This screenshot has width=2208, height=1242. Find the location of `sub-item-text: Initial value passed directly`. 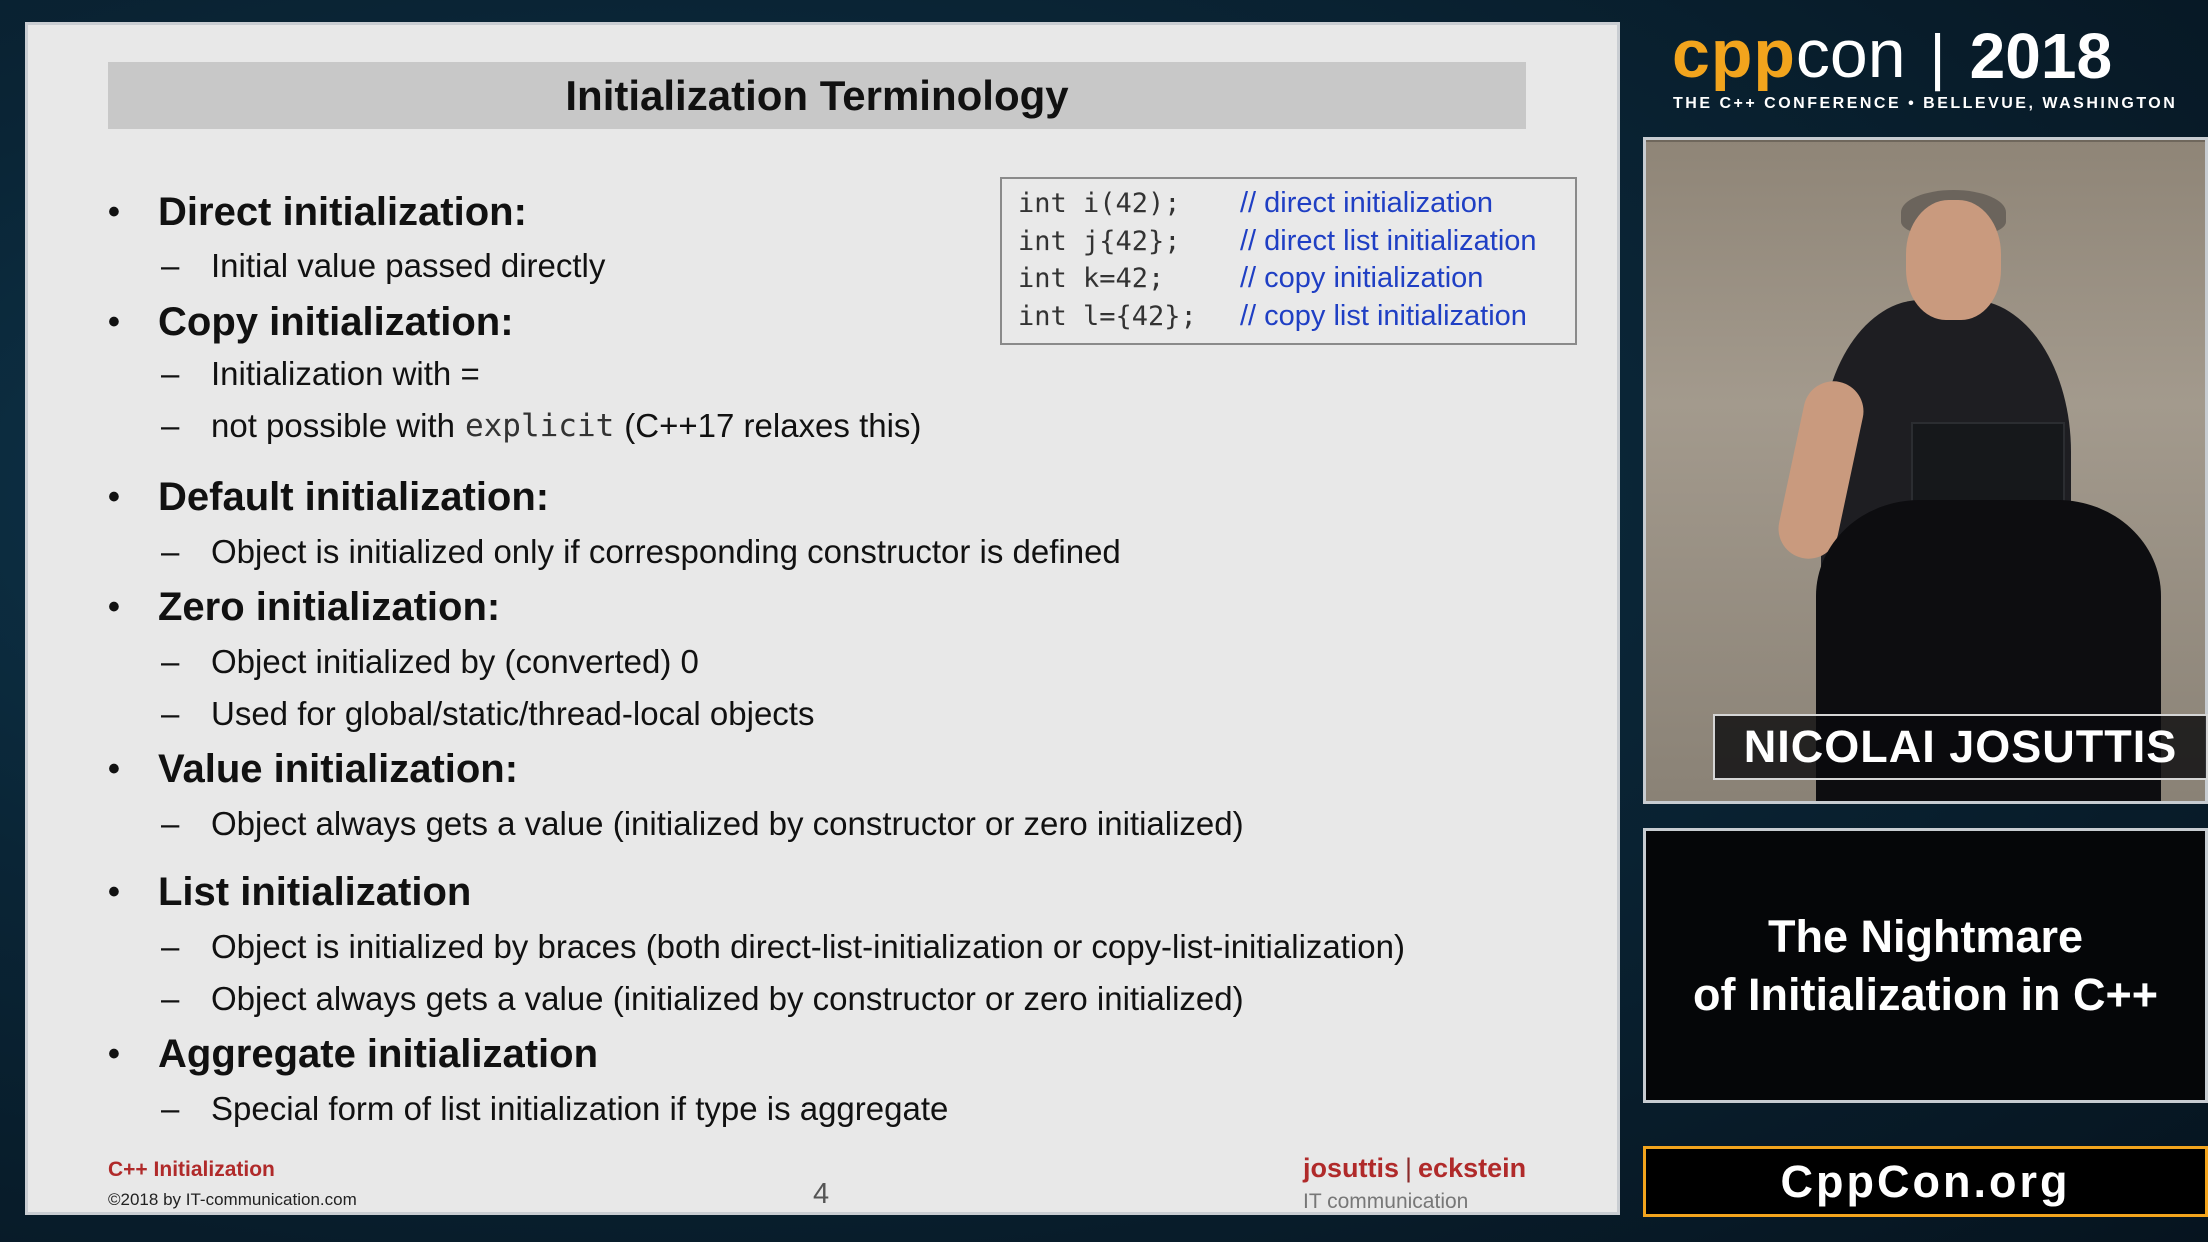

sub-item-text: Initial value passed directly is located at coordinates (408, 265).